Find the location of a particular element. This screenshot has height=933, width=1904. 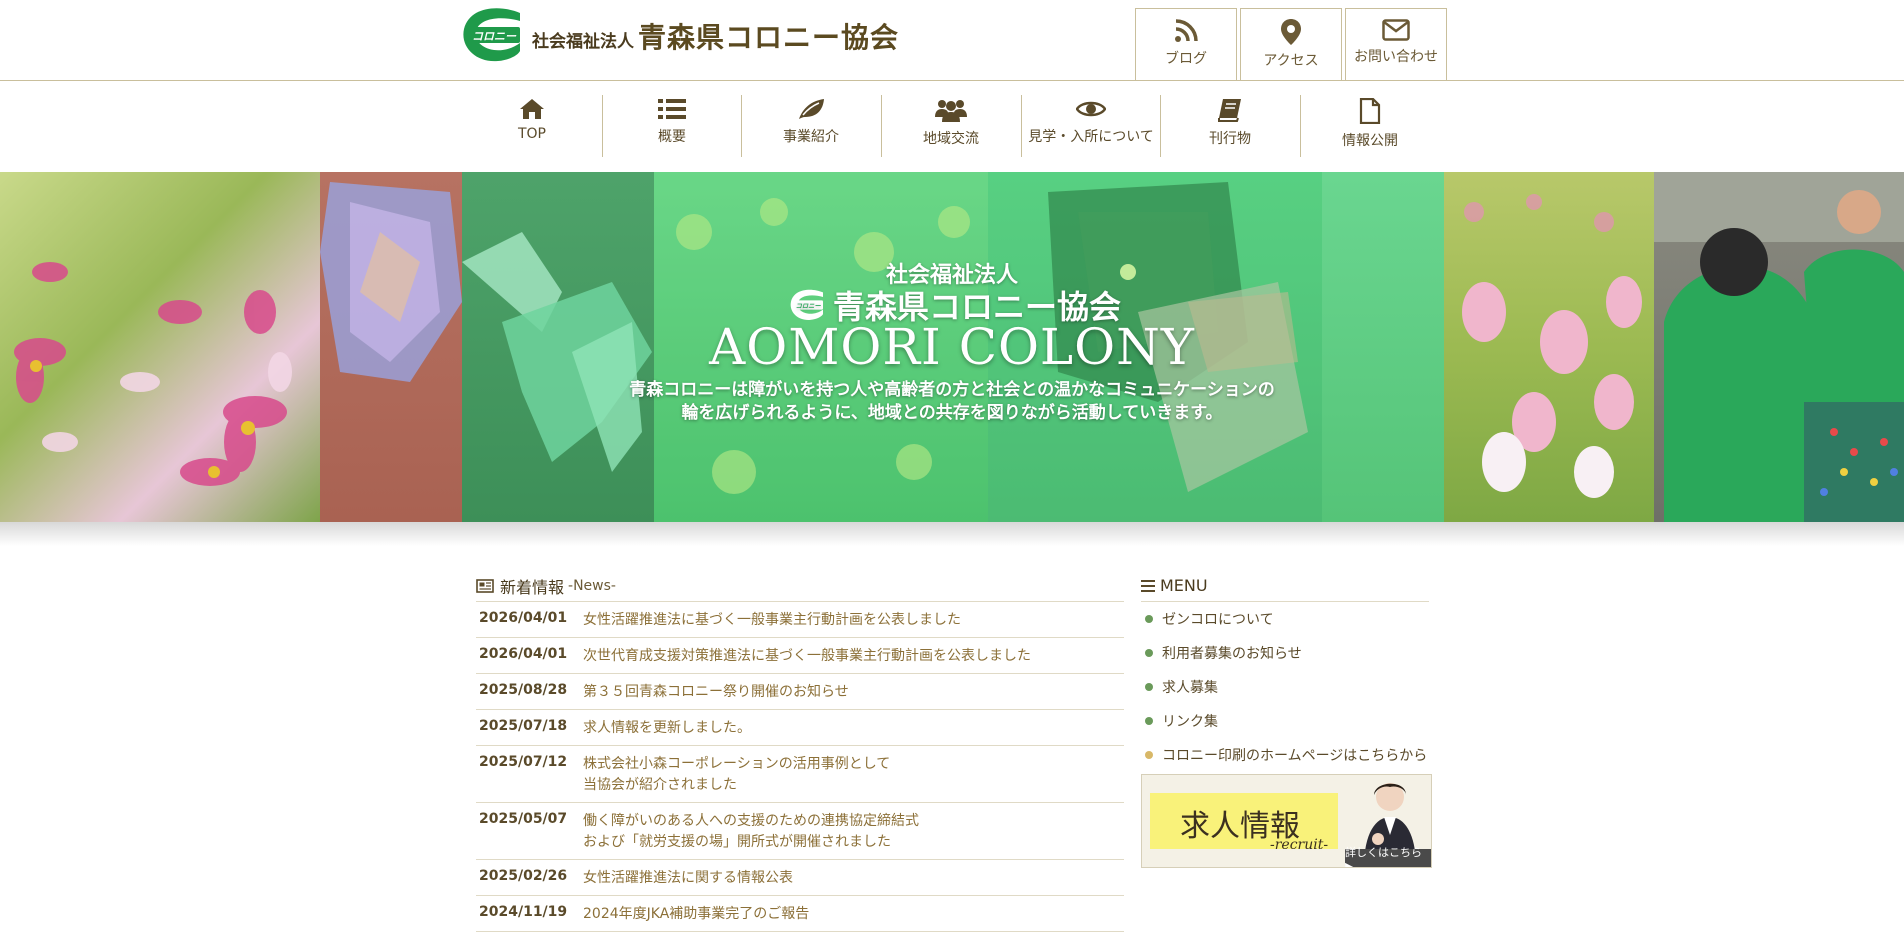

envelope-icon is located at coordinates (1396, 30).